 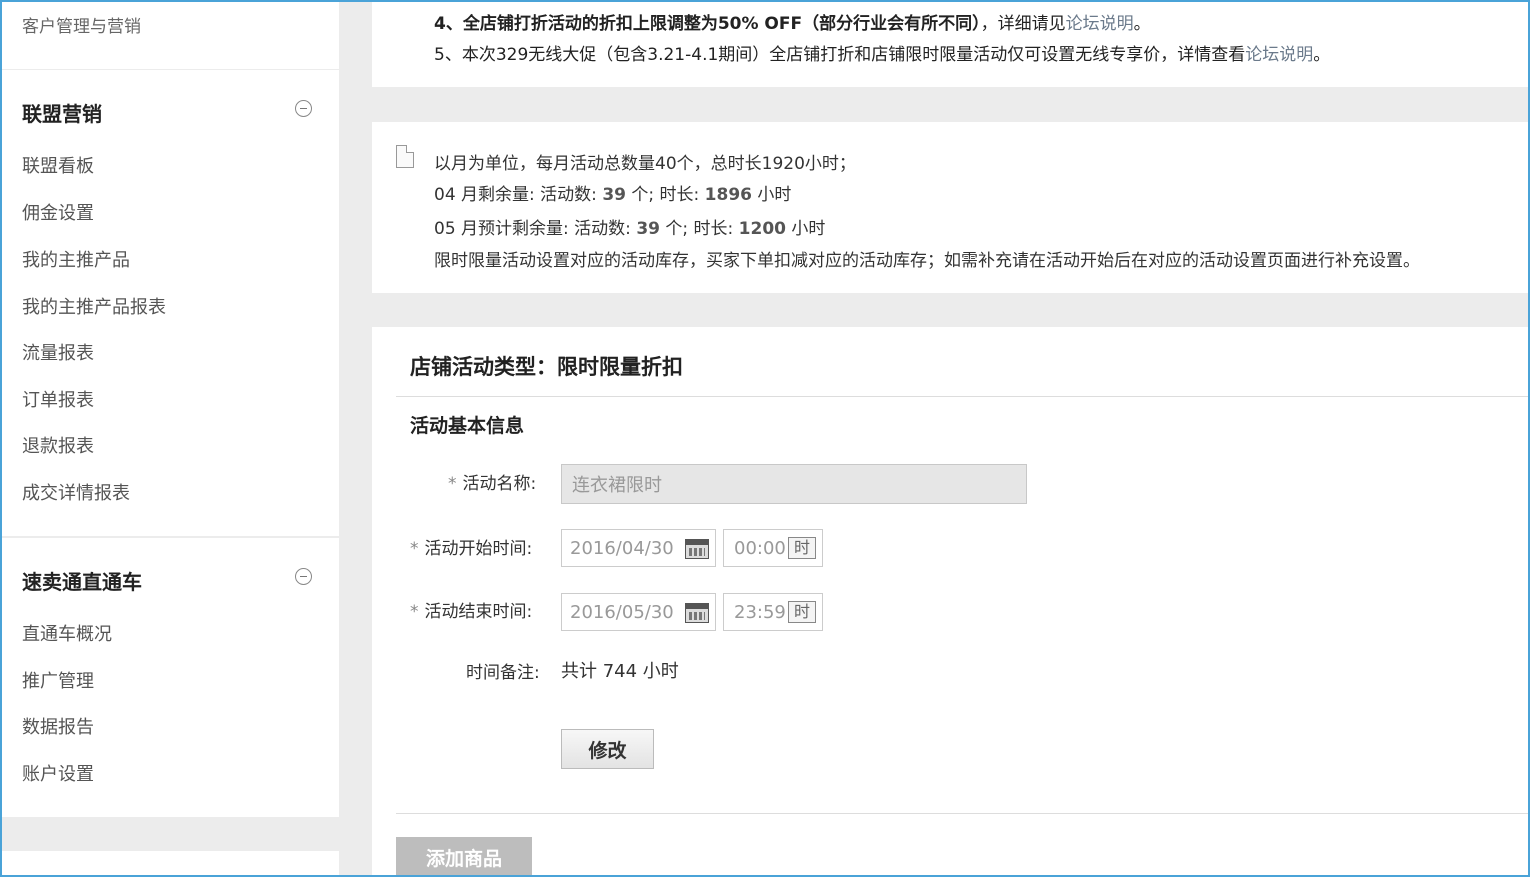 I want to click on quota-may-count: 39, so click(x=648, y=229).